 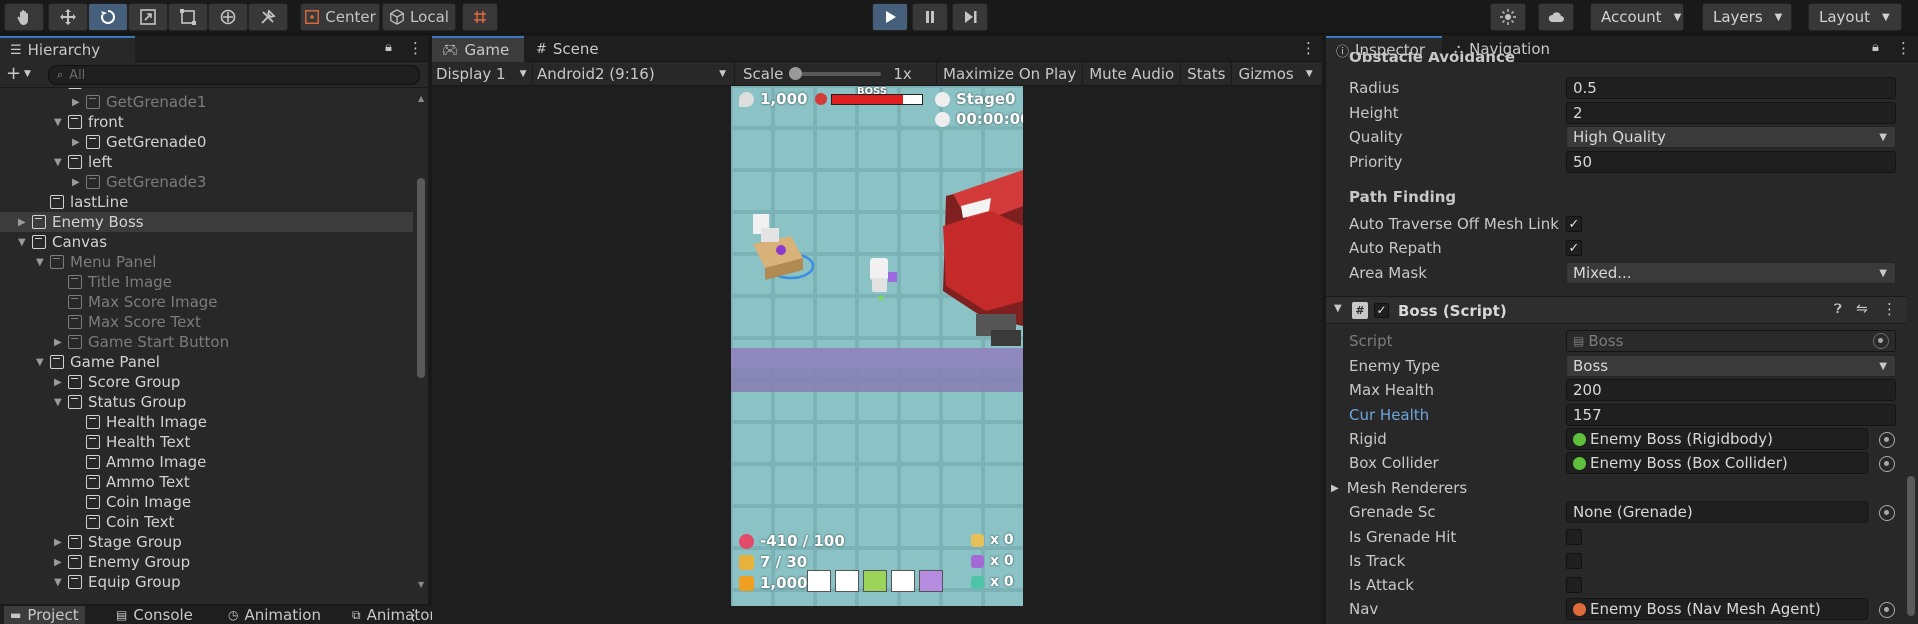 I want to click on pivot-center-button: Center, so click(x=340, y=17).